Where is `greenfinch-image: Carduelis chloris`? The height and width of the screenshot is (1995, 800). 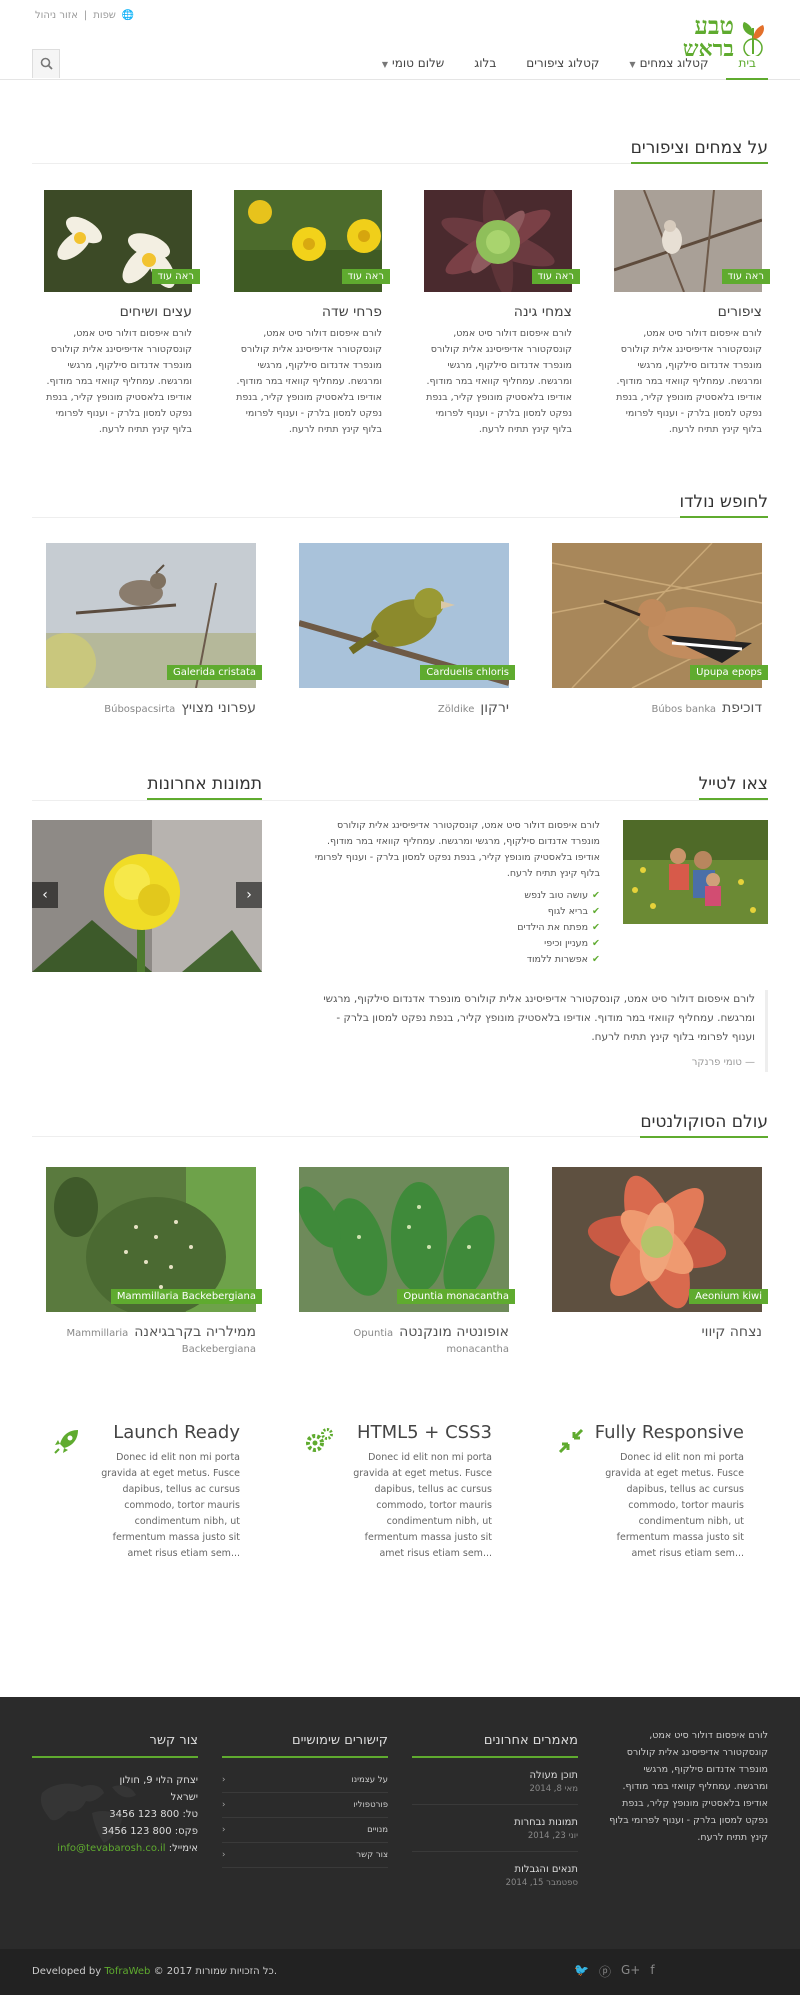 greenfinch-image: Carduelis chloris is located at coordinates (406, 615).